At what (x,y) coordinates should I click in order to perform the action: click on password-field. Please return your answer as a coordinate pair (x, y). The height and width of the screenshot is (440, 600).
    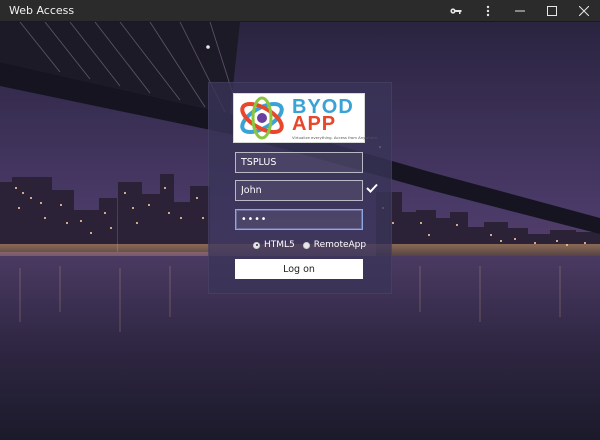
    Looking at the image, I should click on (299, 219).